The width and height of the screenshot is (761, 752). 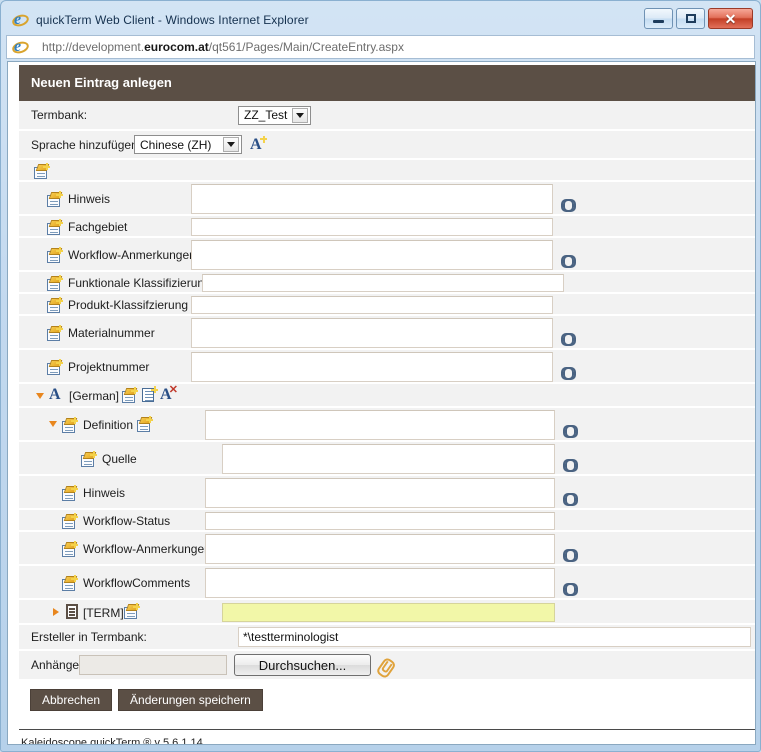 What do you see at coordinates (132, 611) in the screenshot?
I see `add-term-field-icon` at bounding box center [132, 611].